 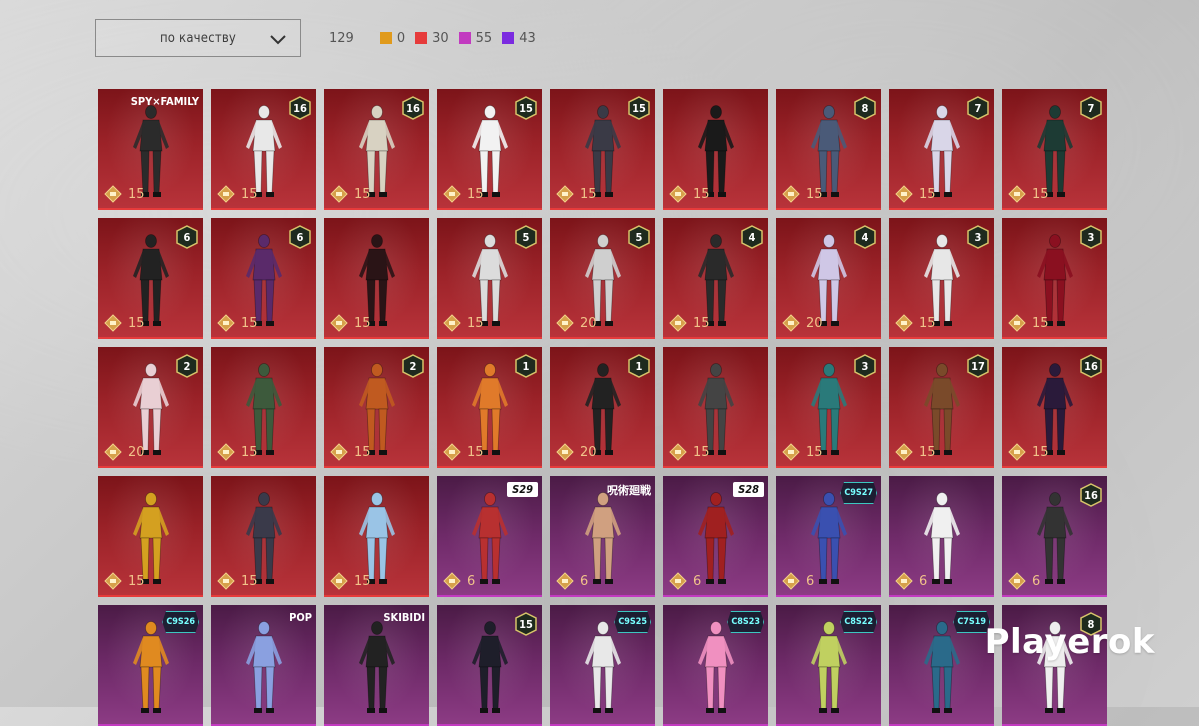 What do you see at coordinates (584, 581) in the screenshot?
I see `price-value: 6` at bounding box center [584, 581].